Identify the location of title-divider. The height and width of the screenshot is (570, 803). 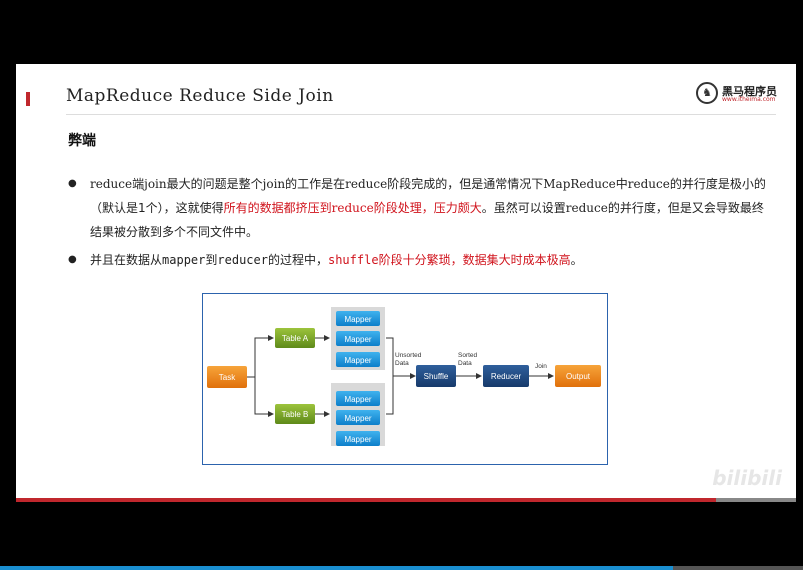
(421, 114).